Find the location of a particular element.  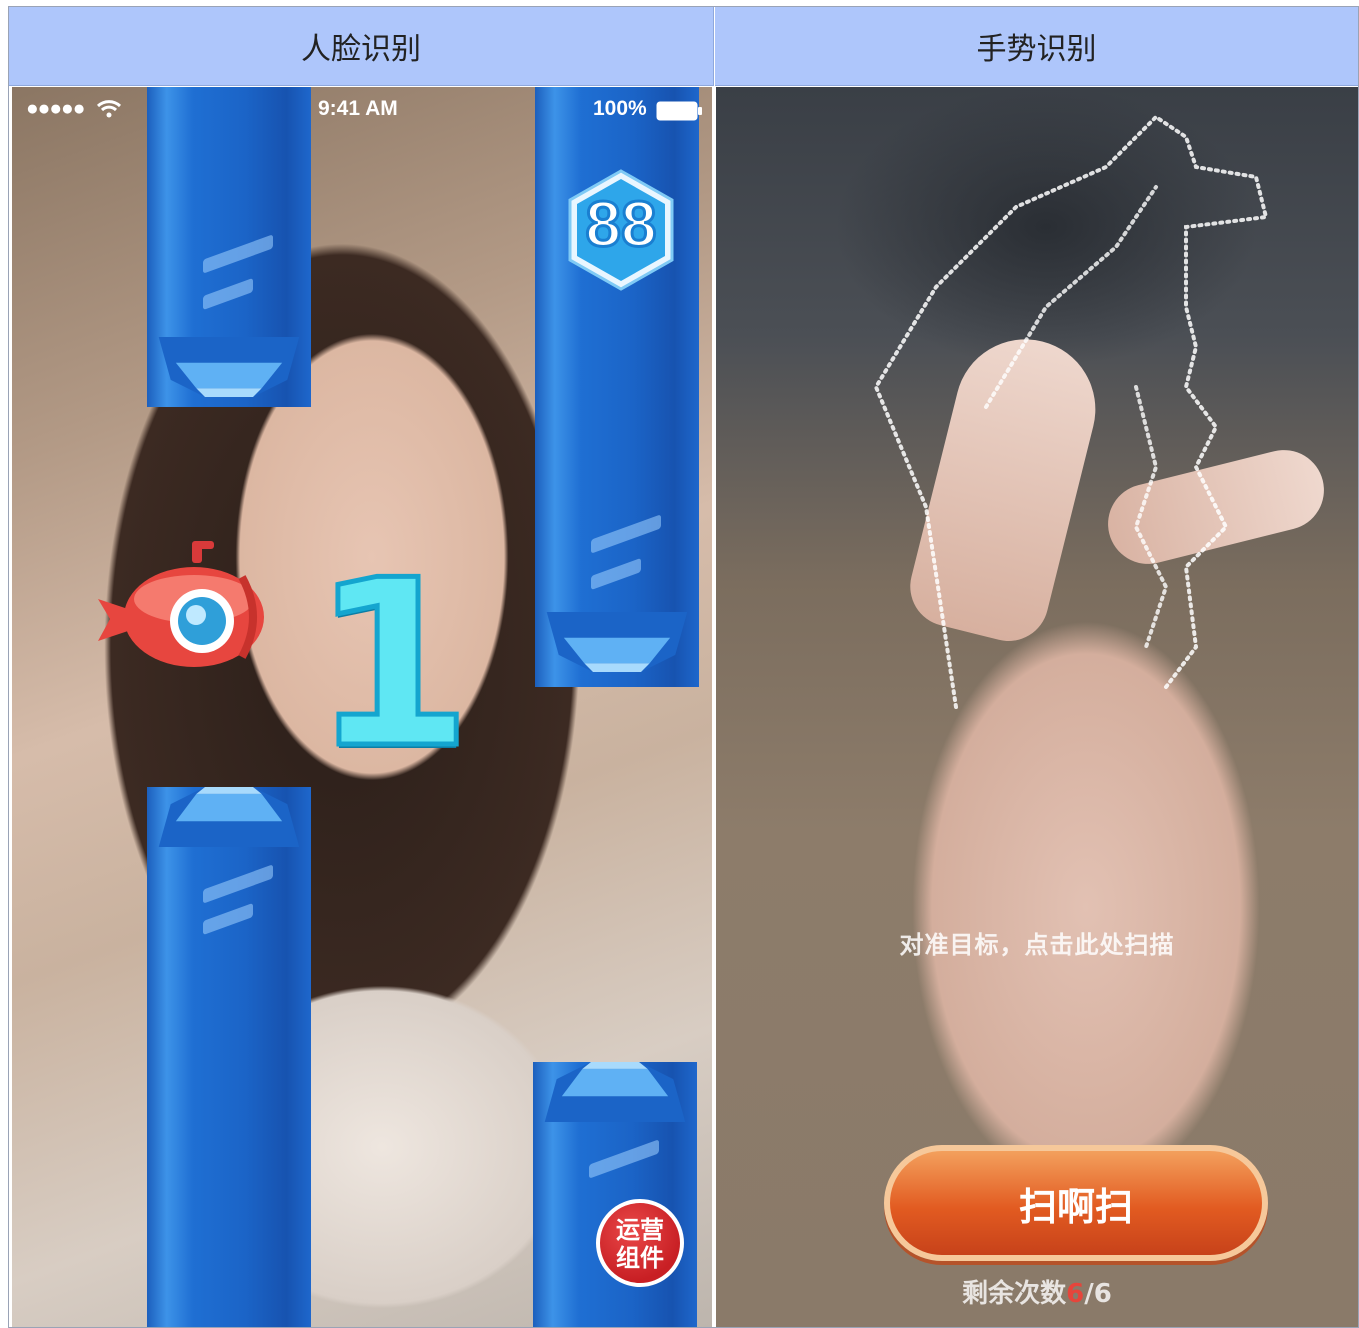

gesture-outline-guide is located at coordinates (1071, 411).